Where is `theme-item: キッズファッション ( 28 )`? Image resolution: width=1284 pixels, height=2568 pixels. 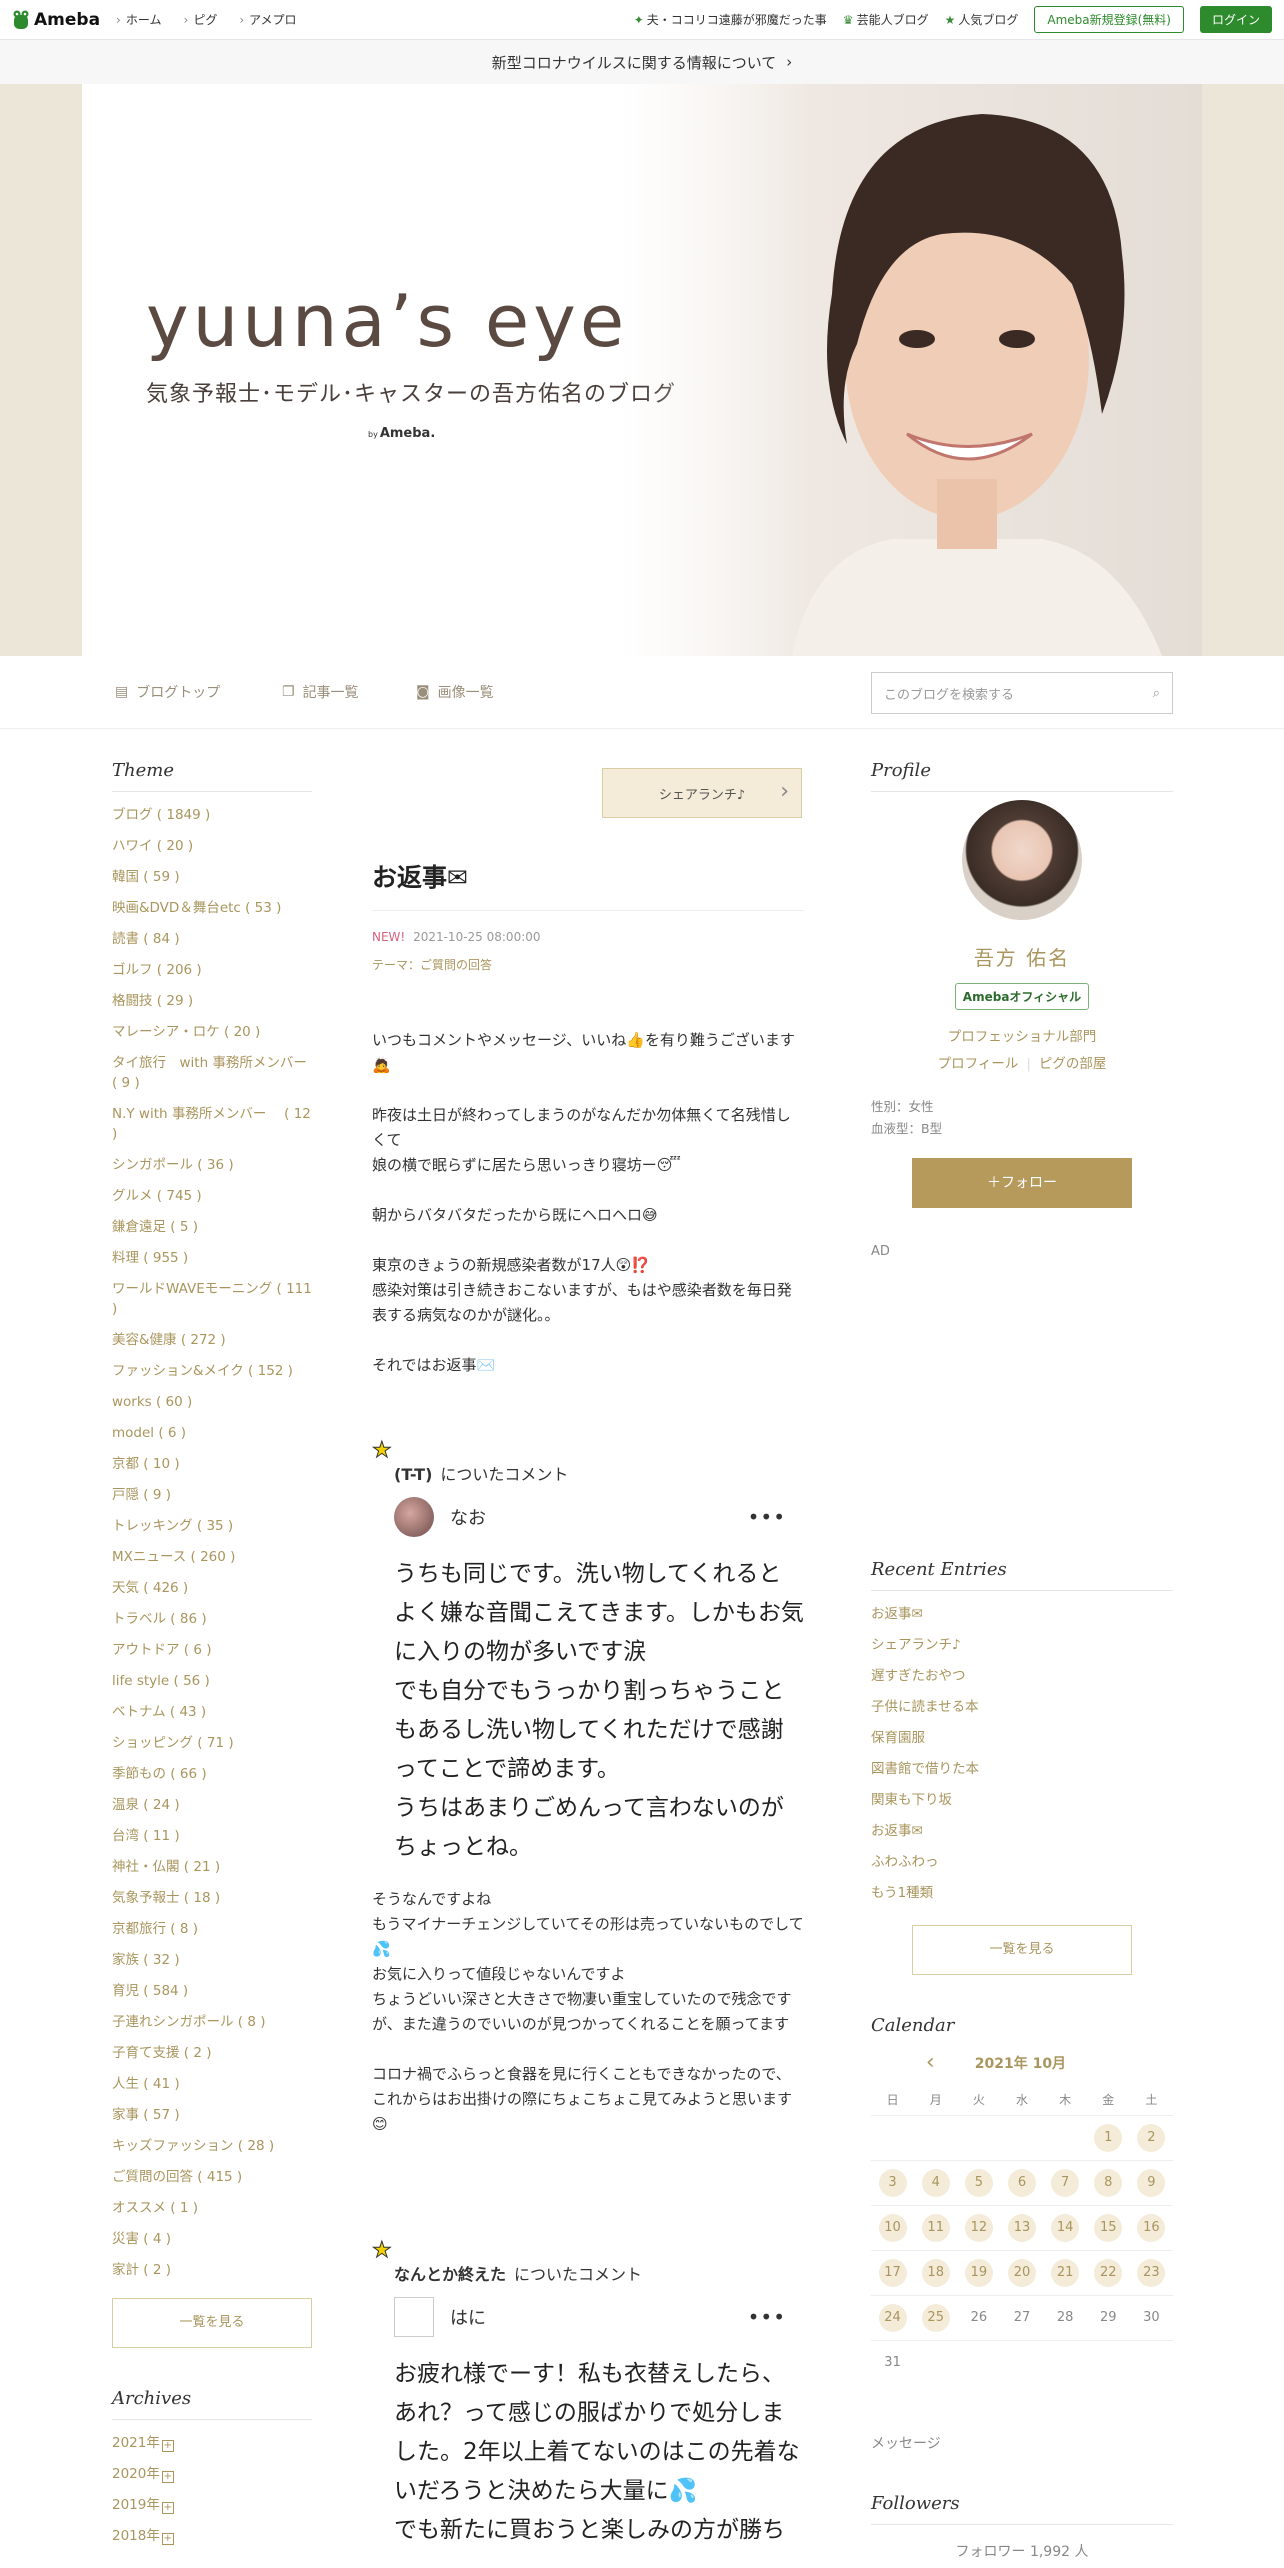 theme-item: キッズファッション ( 28 ) is located at coordinates (212, 2146).